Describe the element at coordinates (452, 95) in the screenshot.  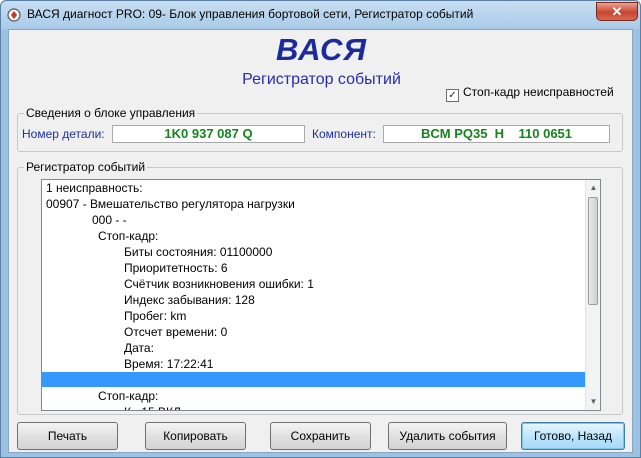
I see `checkbox-checked-icon: ✓` at that location.